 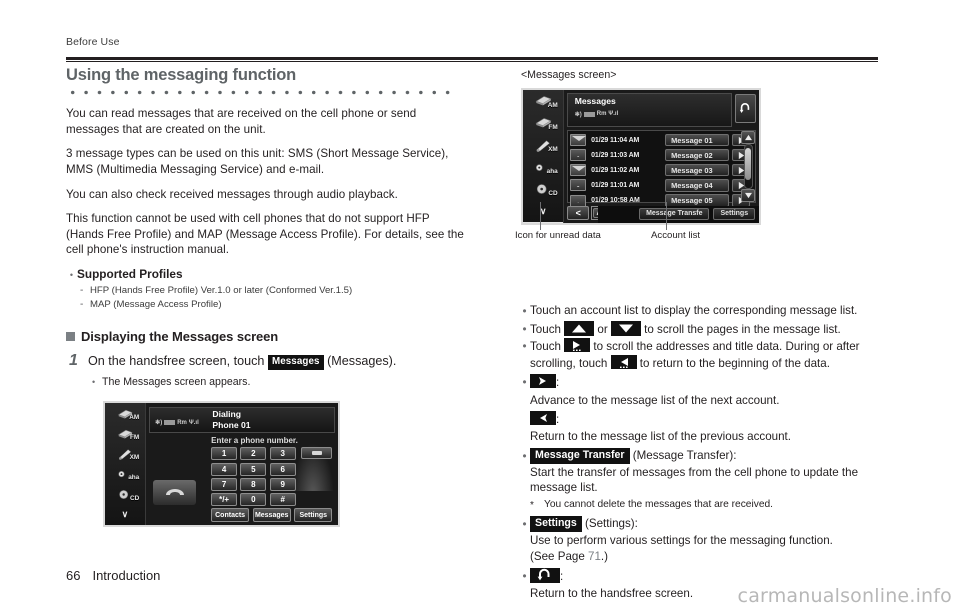 I want to click on see-page-number: 71, so click(x=594, y=556).